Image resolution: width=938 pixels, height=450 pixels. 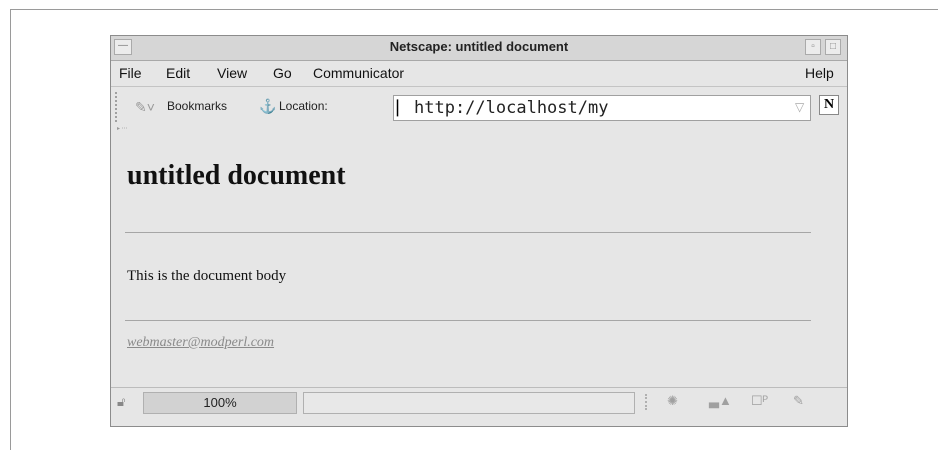 What do you see at coordinates (267, 106) in the screenshot?
I see `location-icon: ⚓` at bounding box center [267, 106].